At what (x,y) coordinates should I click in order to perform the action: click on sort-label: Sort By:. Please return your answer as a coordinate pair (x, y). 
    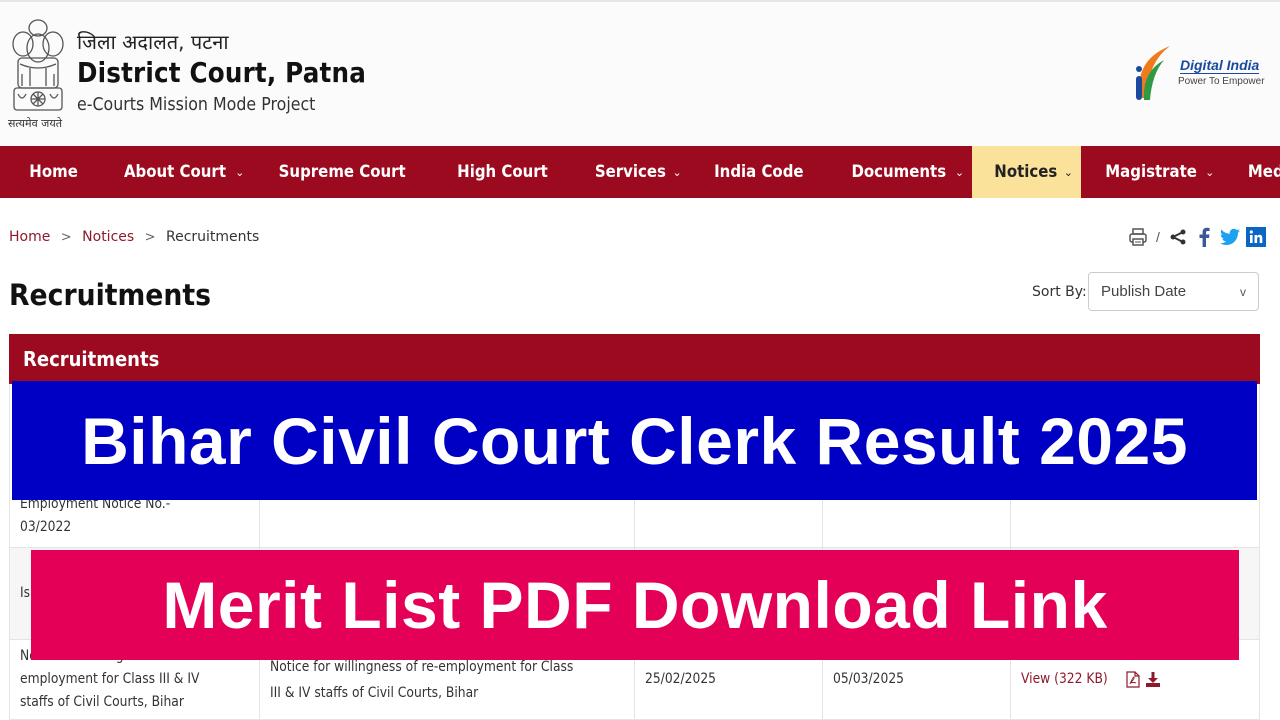
    Looking at the image, I should click on (1059, 292).